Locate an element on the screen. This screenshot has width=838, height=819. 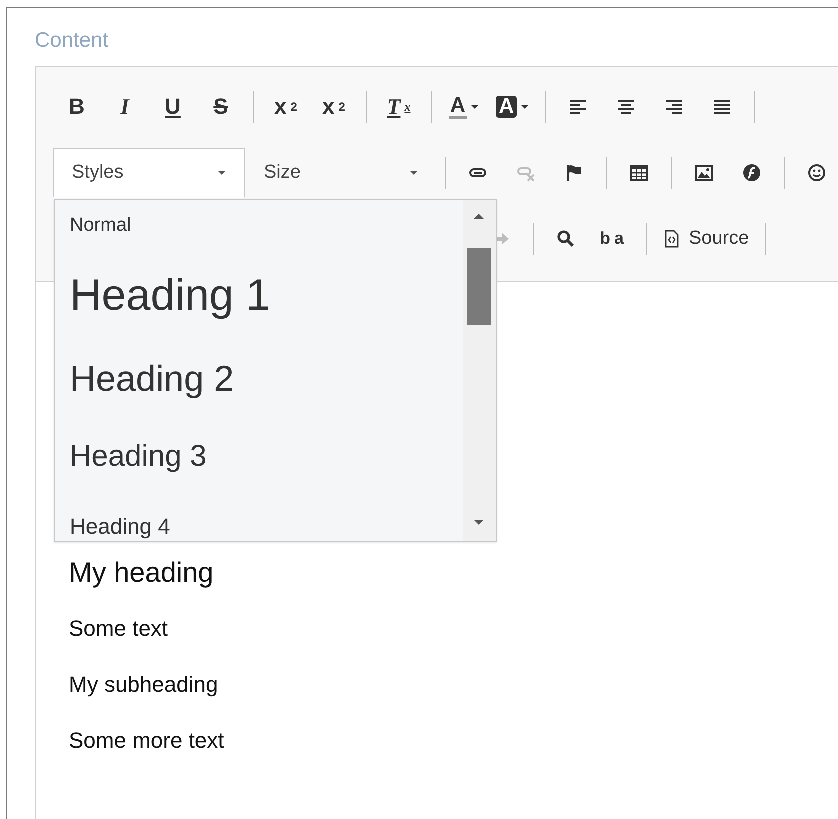
style-option: Heading 1 is located at coordinates (266, 296).